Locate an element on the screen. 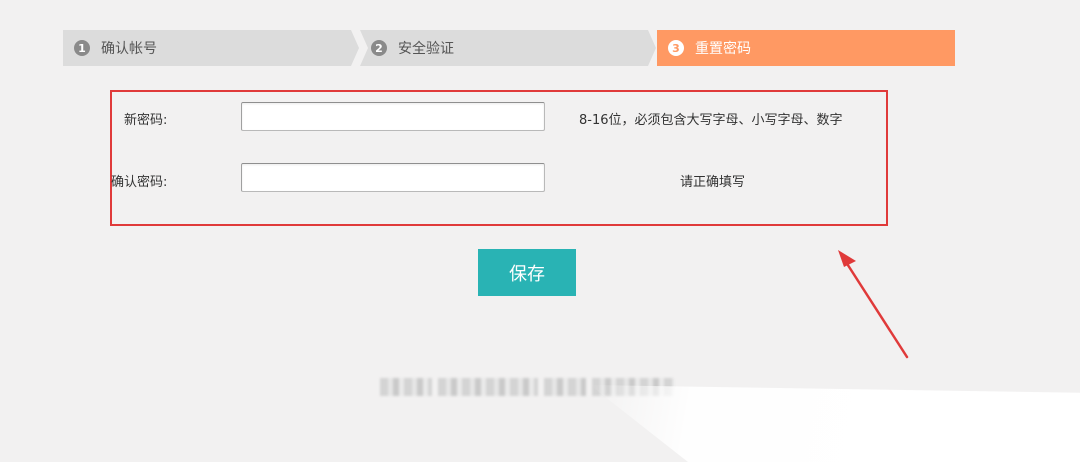  step-label: 确认帐号 is located at coordinates (129, 49).